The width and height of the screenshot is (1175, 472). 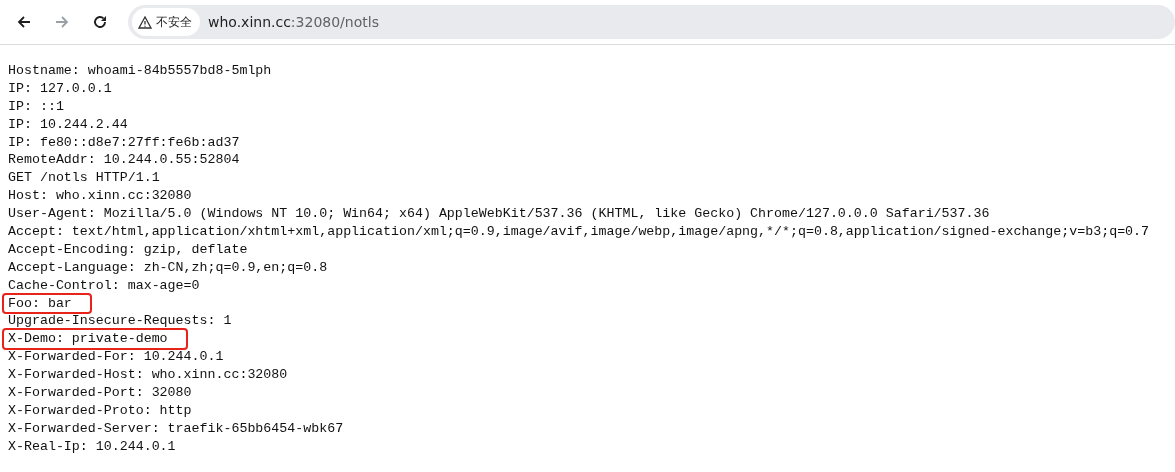 I want to click on header-line: X-Real-Ip: 10.244.0.1, so click(x=92, y=446).